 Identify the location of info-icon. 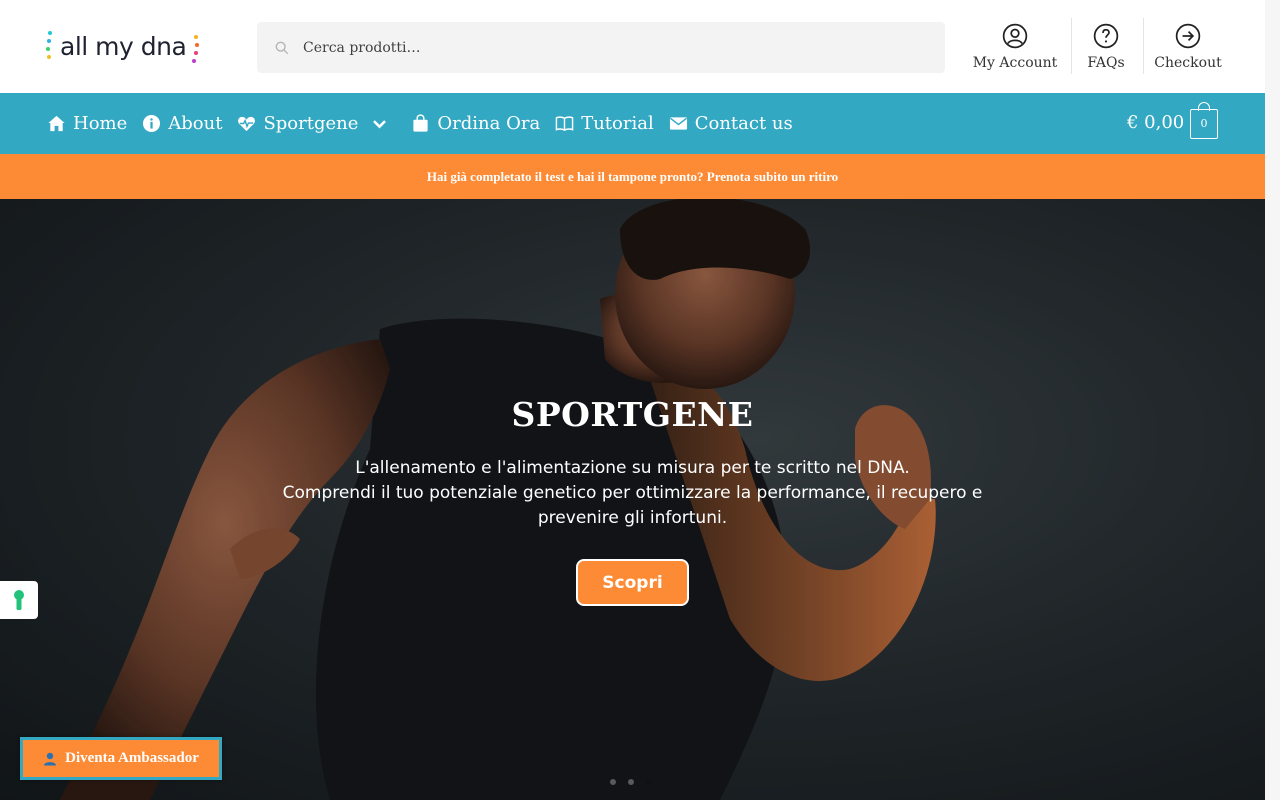
(152, 123).